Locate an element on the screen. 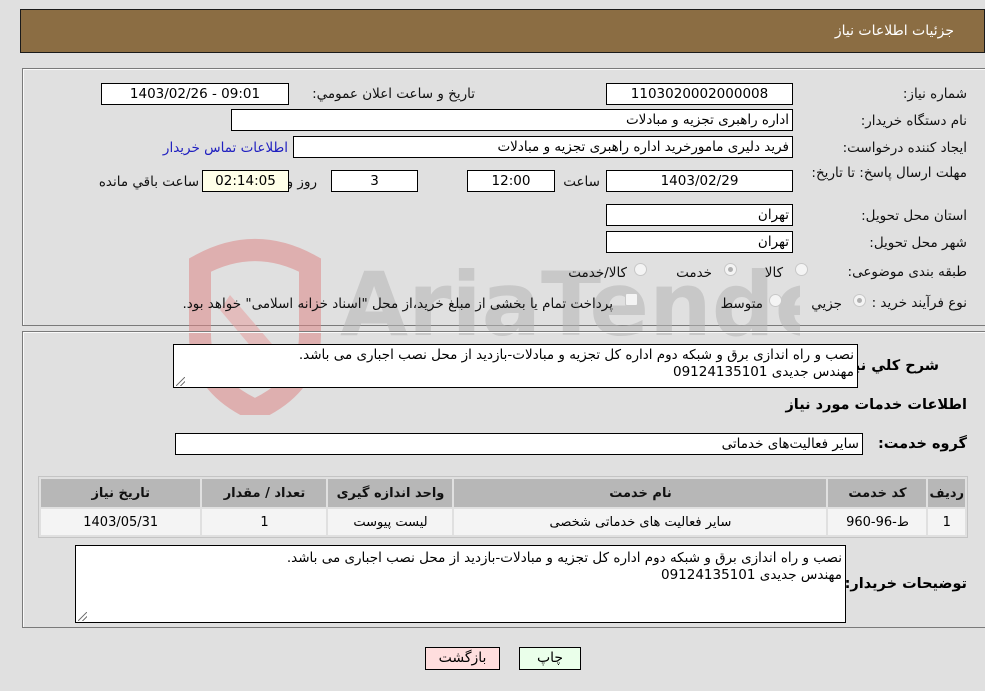  cell-service-code: ط-96-960 is located at coordinates (877, 522).